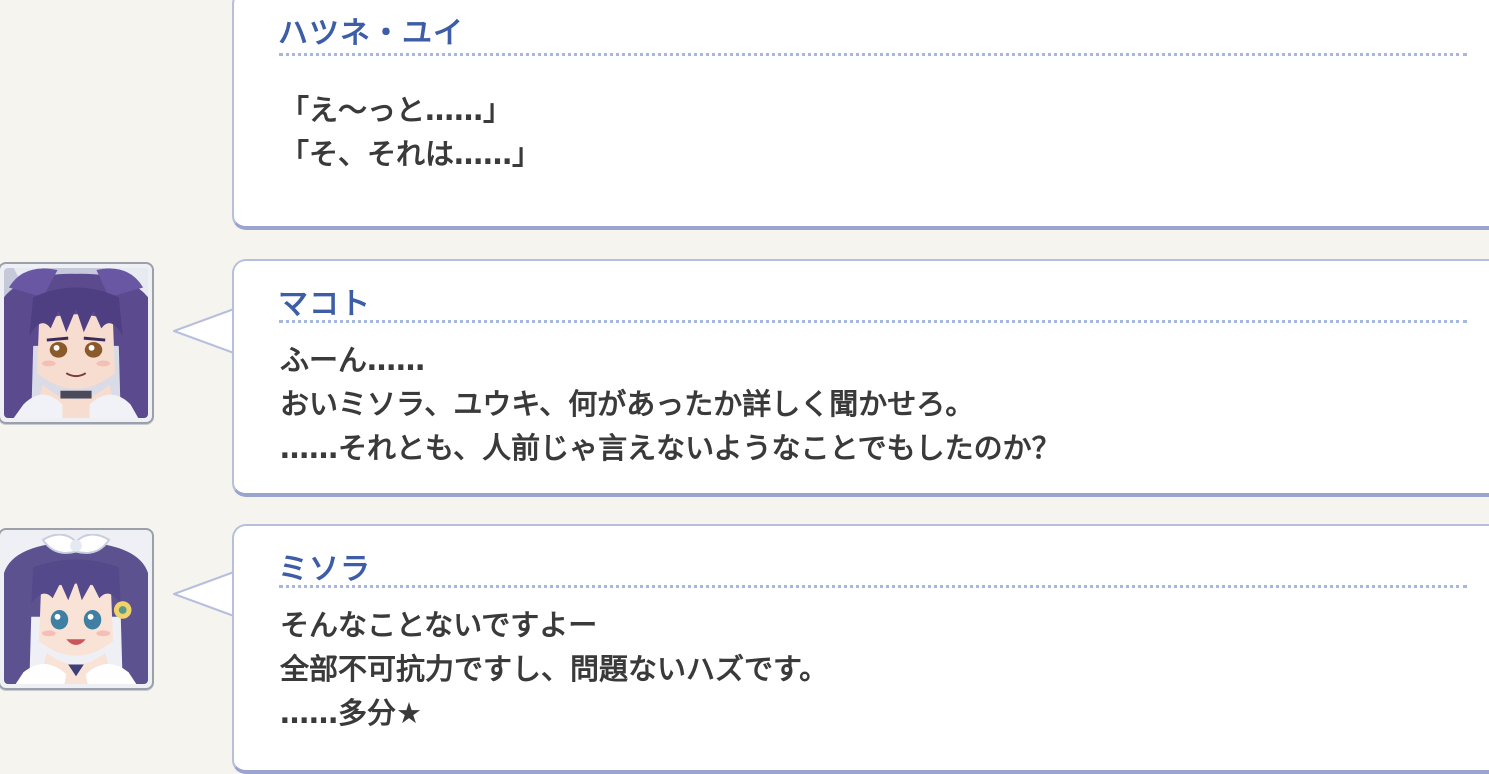 This screenshot has width=1489, height=774. I want to click on dialogue-line: ……多分★, so click(351, 713).